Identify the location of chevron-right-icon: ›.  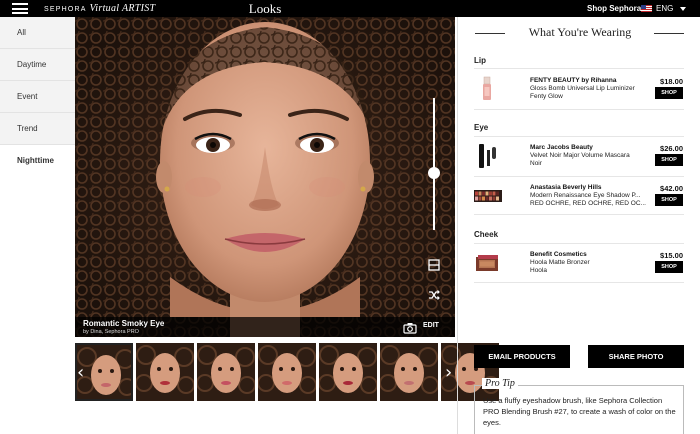
(448, 372).